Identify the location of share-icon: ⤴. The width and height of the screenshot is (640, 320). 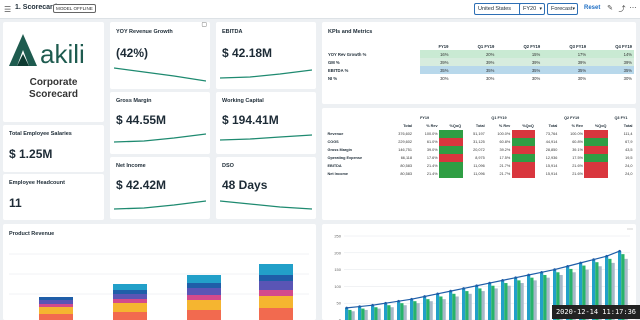
(622, 9).